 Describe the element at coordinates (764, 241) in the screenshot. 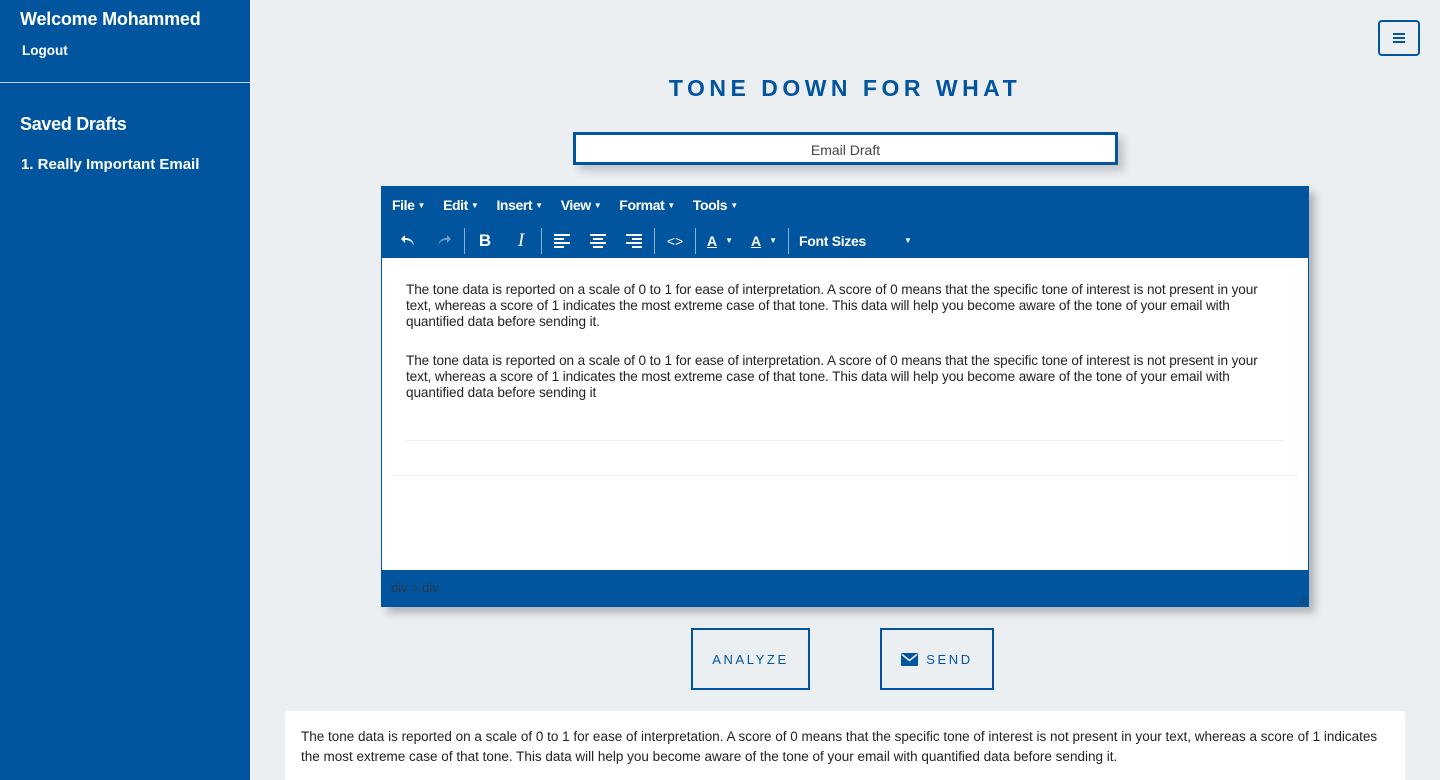

I see `background-color-button: A ▼` at that location.